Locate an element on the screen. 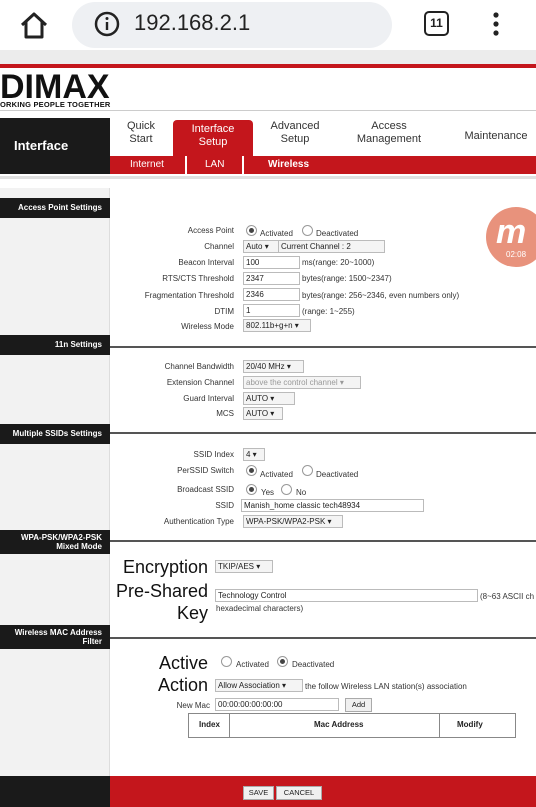 The image size is (536, 807). ap-activated-text: Activated is located at coordinates (276, 233).